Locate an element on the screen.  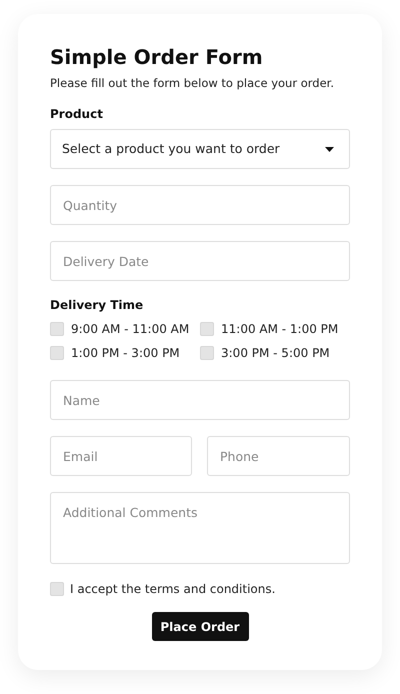
comments-field: Additional Comments is located at coordinates (200, 528).